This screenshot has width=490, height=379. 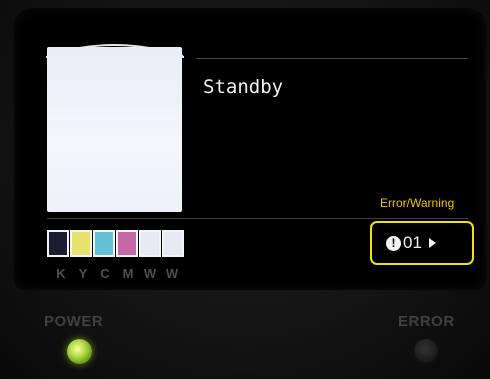 I want to click on error-led-icon, so click(x=426, y=351).